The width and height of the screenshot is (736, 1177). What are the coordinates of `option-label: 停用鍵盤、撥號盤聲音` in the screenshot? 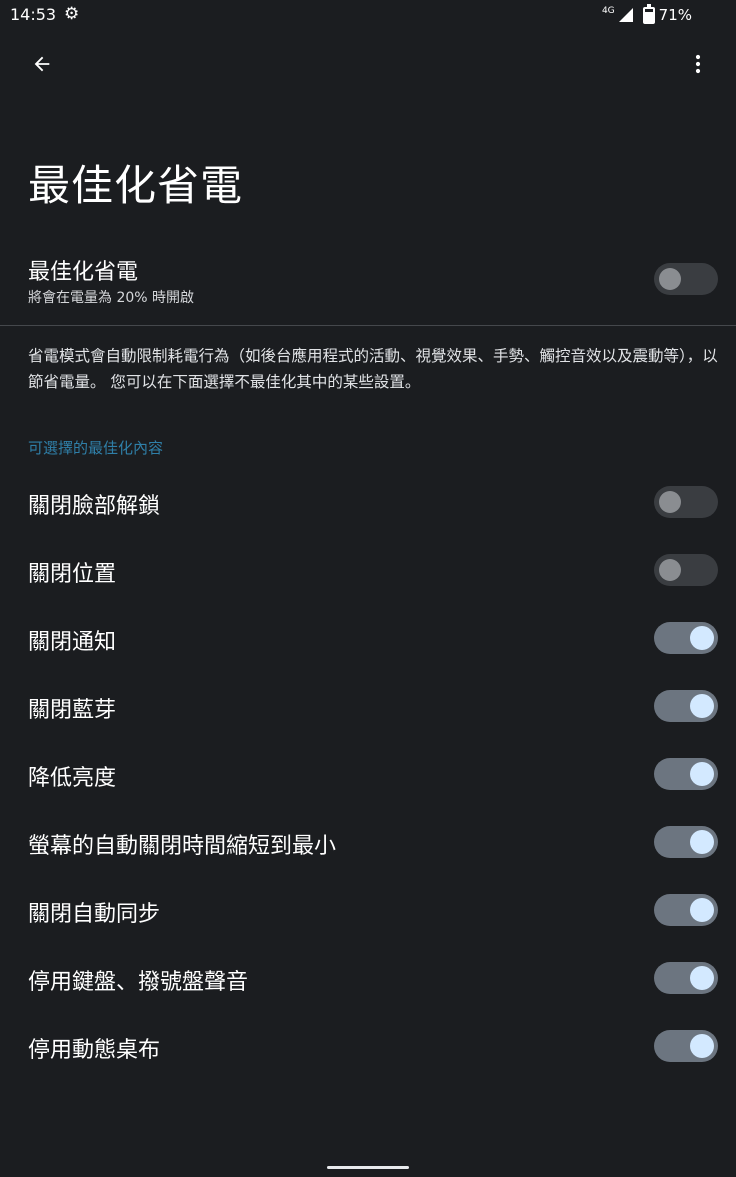 It's located at (138, 982).